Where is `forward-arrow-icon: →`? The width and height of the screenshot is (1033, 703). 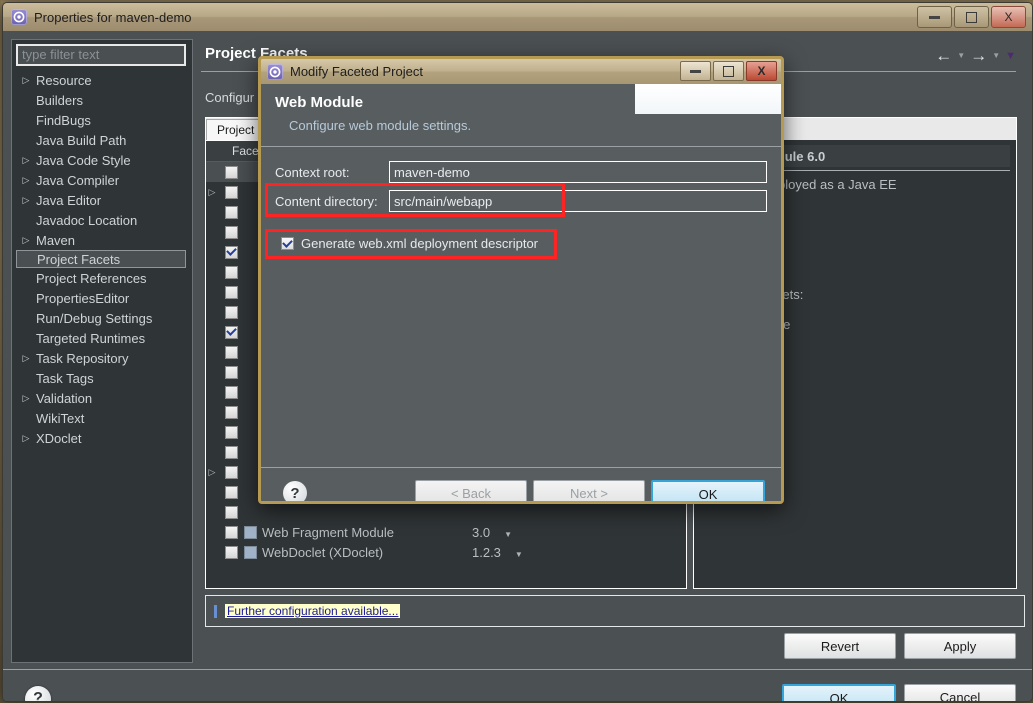
forward-arrow-icon: → is located at coordinates (978, 55).